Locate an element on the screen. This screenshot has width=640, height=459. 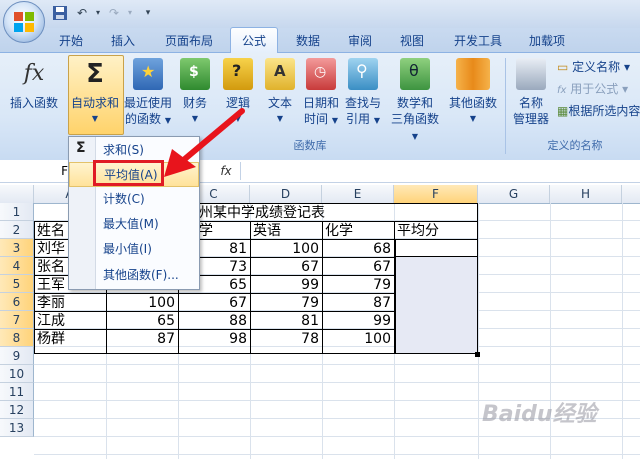
math-label-2: 三角函数 is located at coordinates (414, 119).